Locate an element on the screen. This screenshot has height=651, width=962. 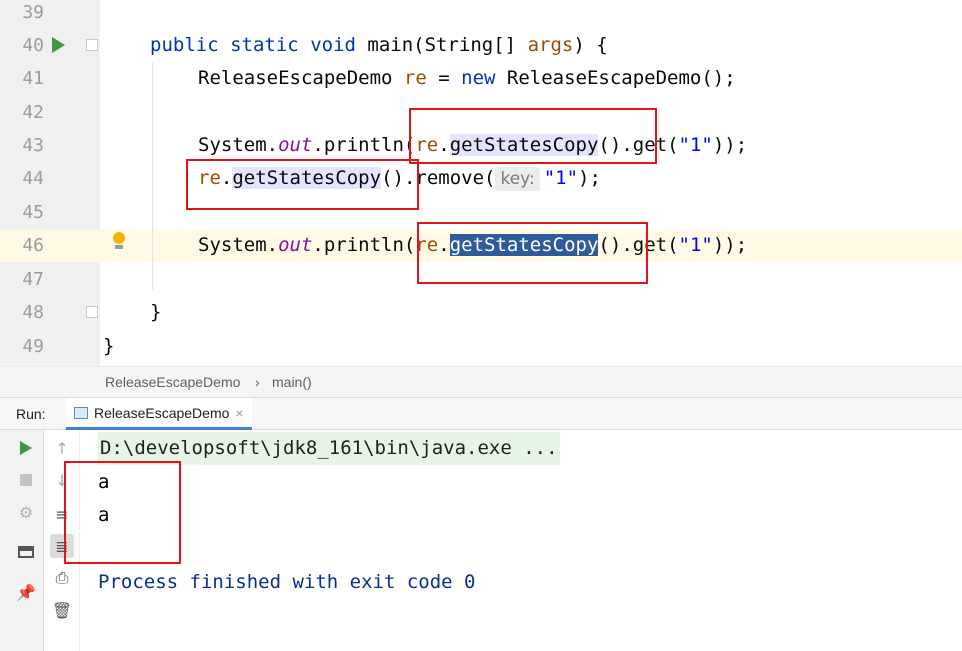
code-text: ) { is located at coordinates (590, 45).